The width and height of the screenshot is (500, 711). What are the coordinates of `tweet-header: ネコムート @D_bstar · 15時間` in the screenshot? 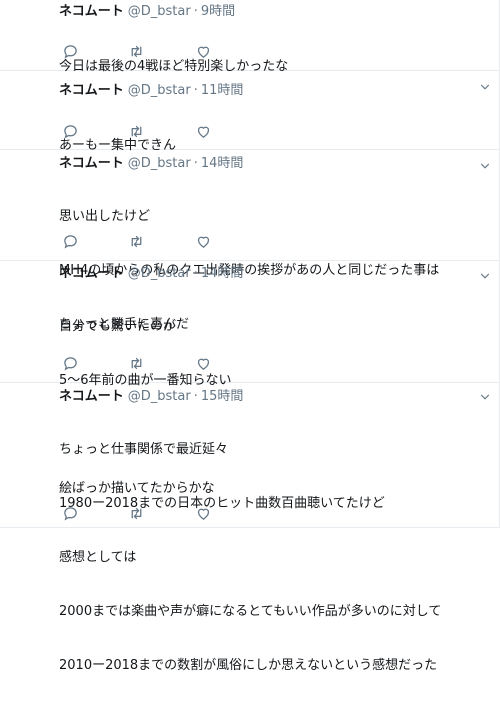 It's located at (151, 397).